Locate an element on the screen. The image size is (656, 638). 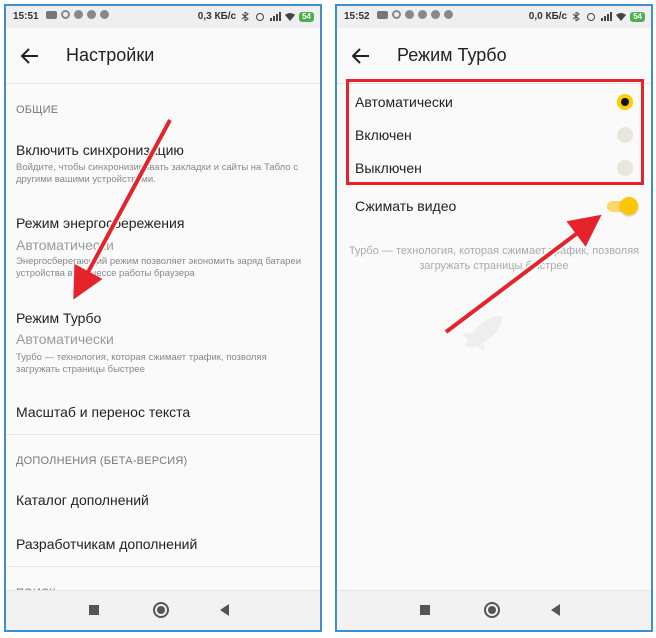
page-title: Режим Турбо is located at coordinates (452, 55).